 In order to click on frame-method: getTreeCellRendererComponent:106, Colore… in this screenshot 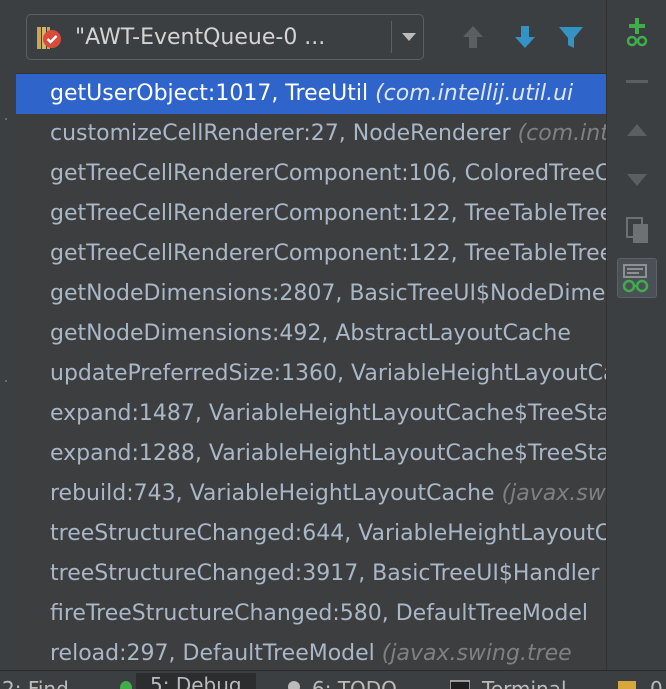, I will do `click(328, 173)`.